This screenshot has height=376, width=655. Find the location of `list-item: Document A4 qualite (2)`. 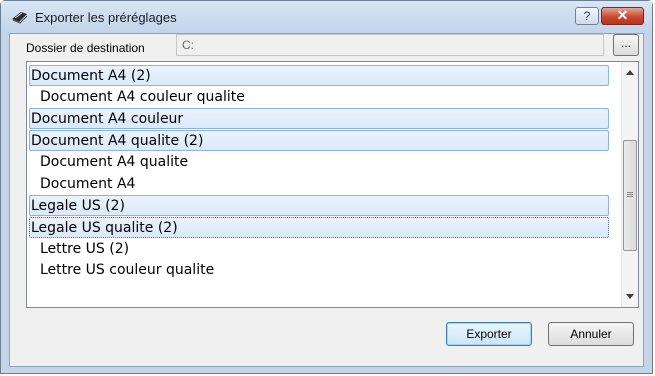

list-item: Document A4 qualite (2) is located at coordinates (319, 140).